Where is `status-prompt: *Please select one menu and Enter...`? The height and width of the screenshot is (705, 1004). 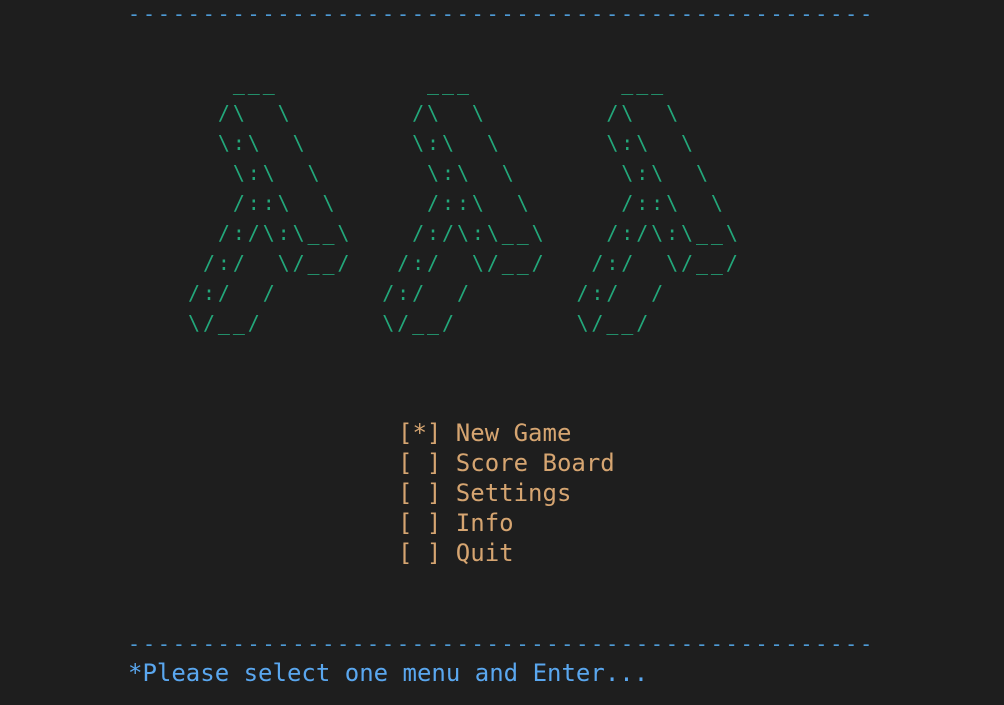 status-prompt: *Please select one menu and Enter... is located at coordinates (388, 673).